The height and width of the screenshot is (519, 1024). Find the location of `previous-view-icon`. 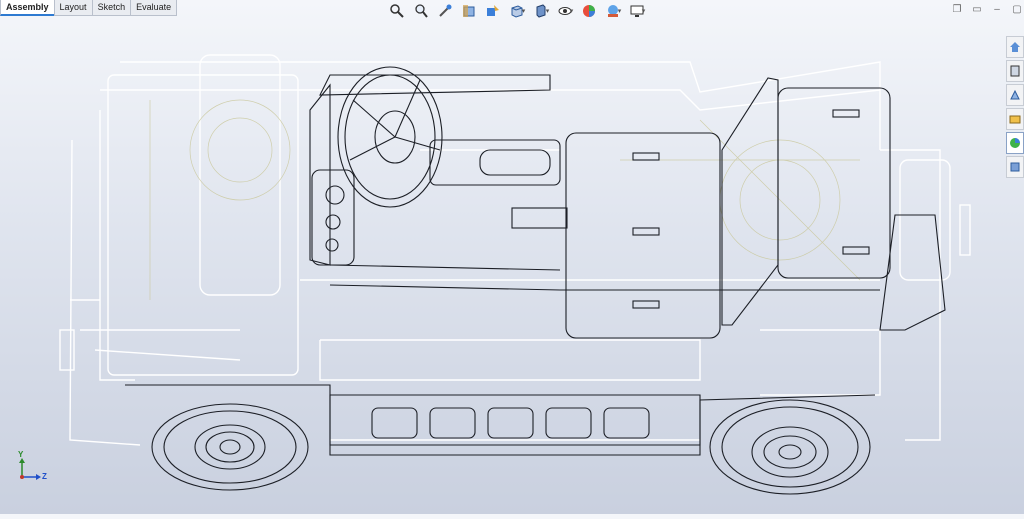

previous-view-icon is located at coordinates (445, 11).